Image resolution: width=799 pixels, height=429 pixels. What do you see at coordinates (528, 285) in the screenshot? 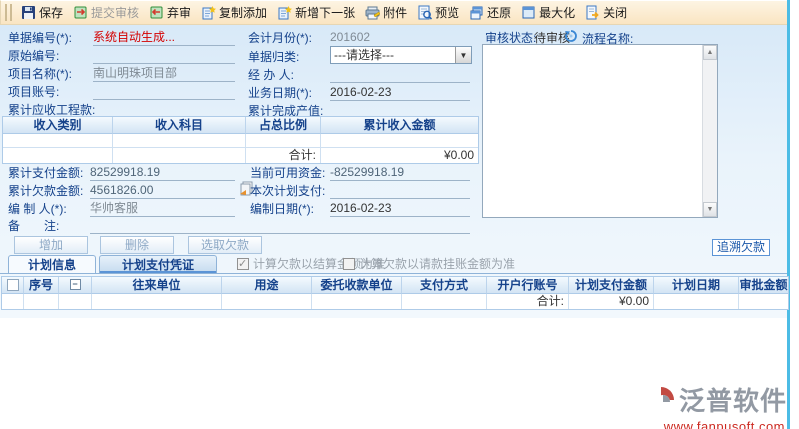
I see `plan-col-bank-account: 开户行账号` at bounding box center [528, 285].